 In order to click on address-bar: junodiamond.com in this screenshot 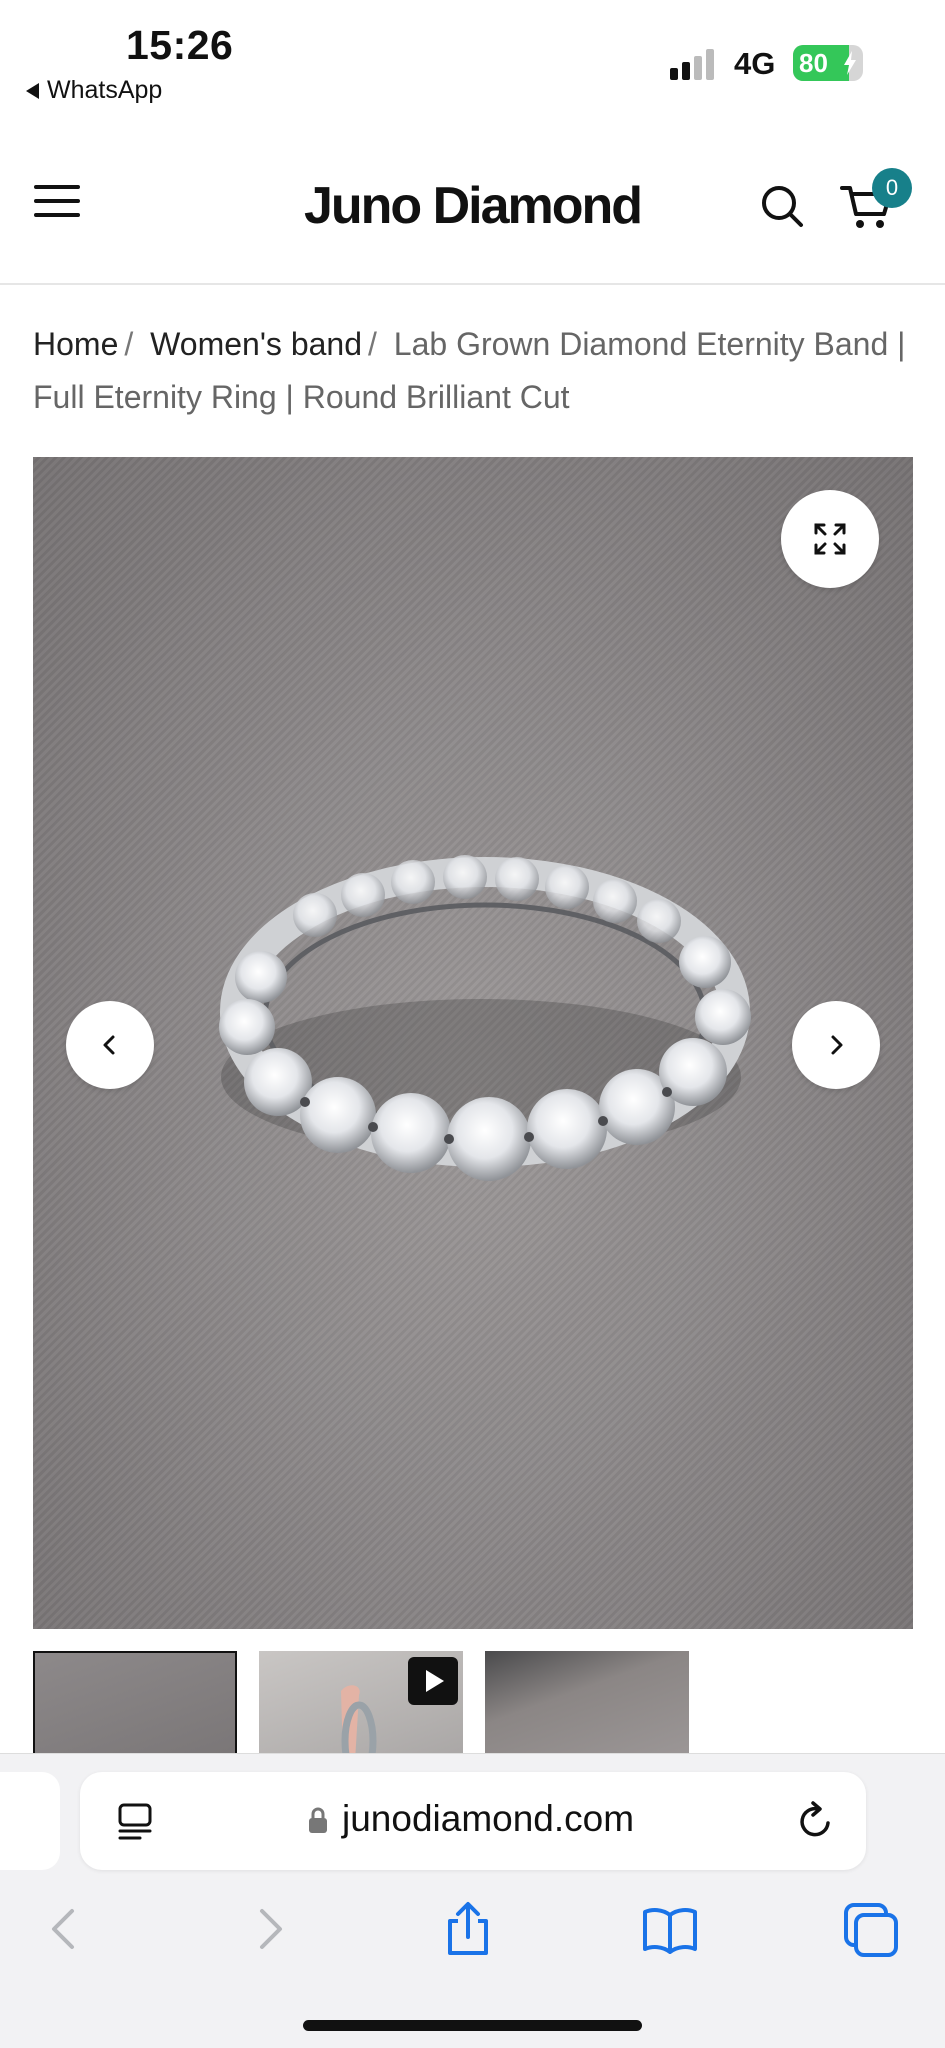, I will do `click(473, 1821)`.